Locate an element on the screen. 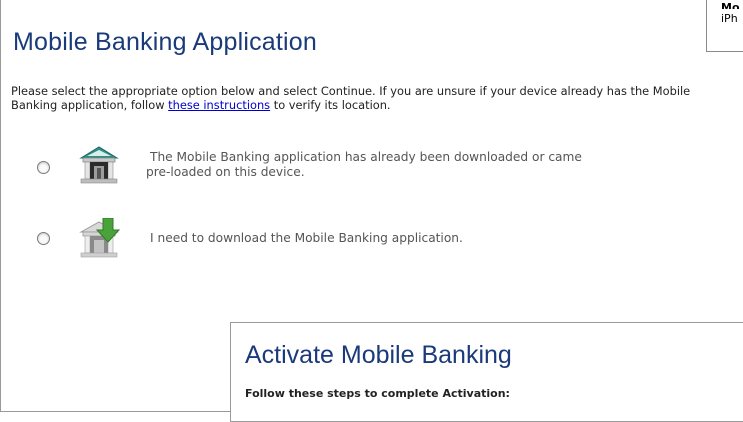  intro-line-2-end: to verify its location. is located at coordinates (330, 105).